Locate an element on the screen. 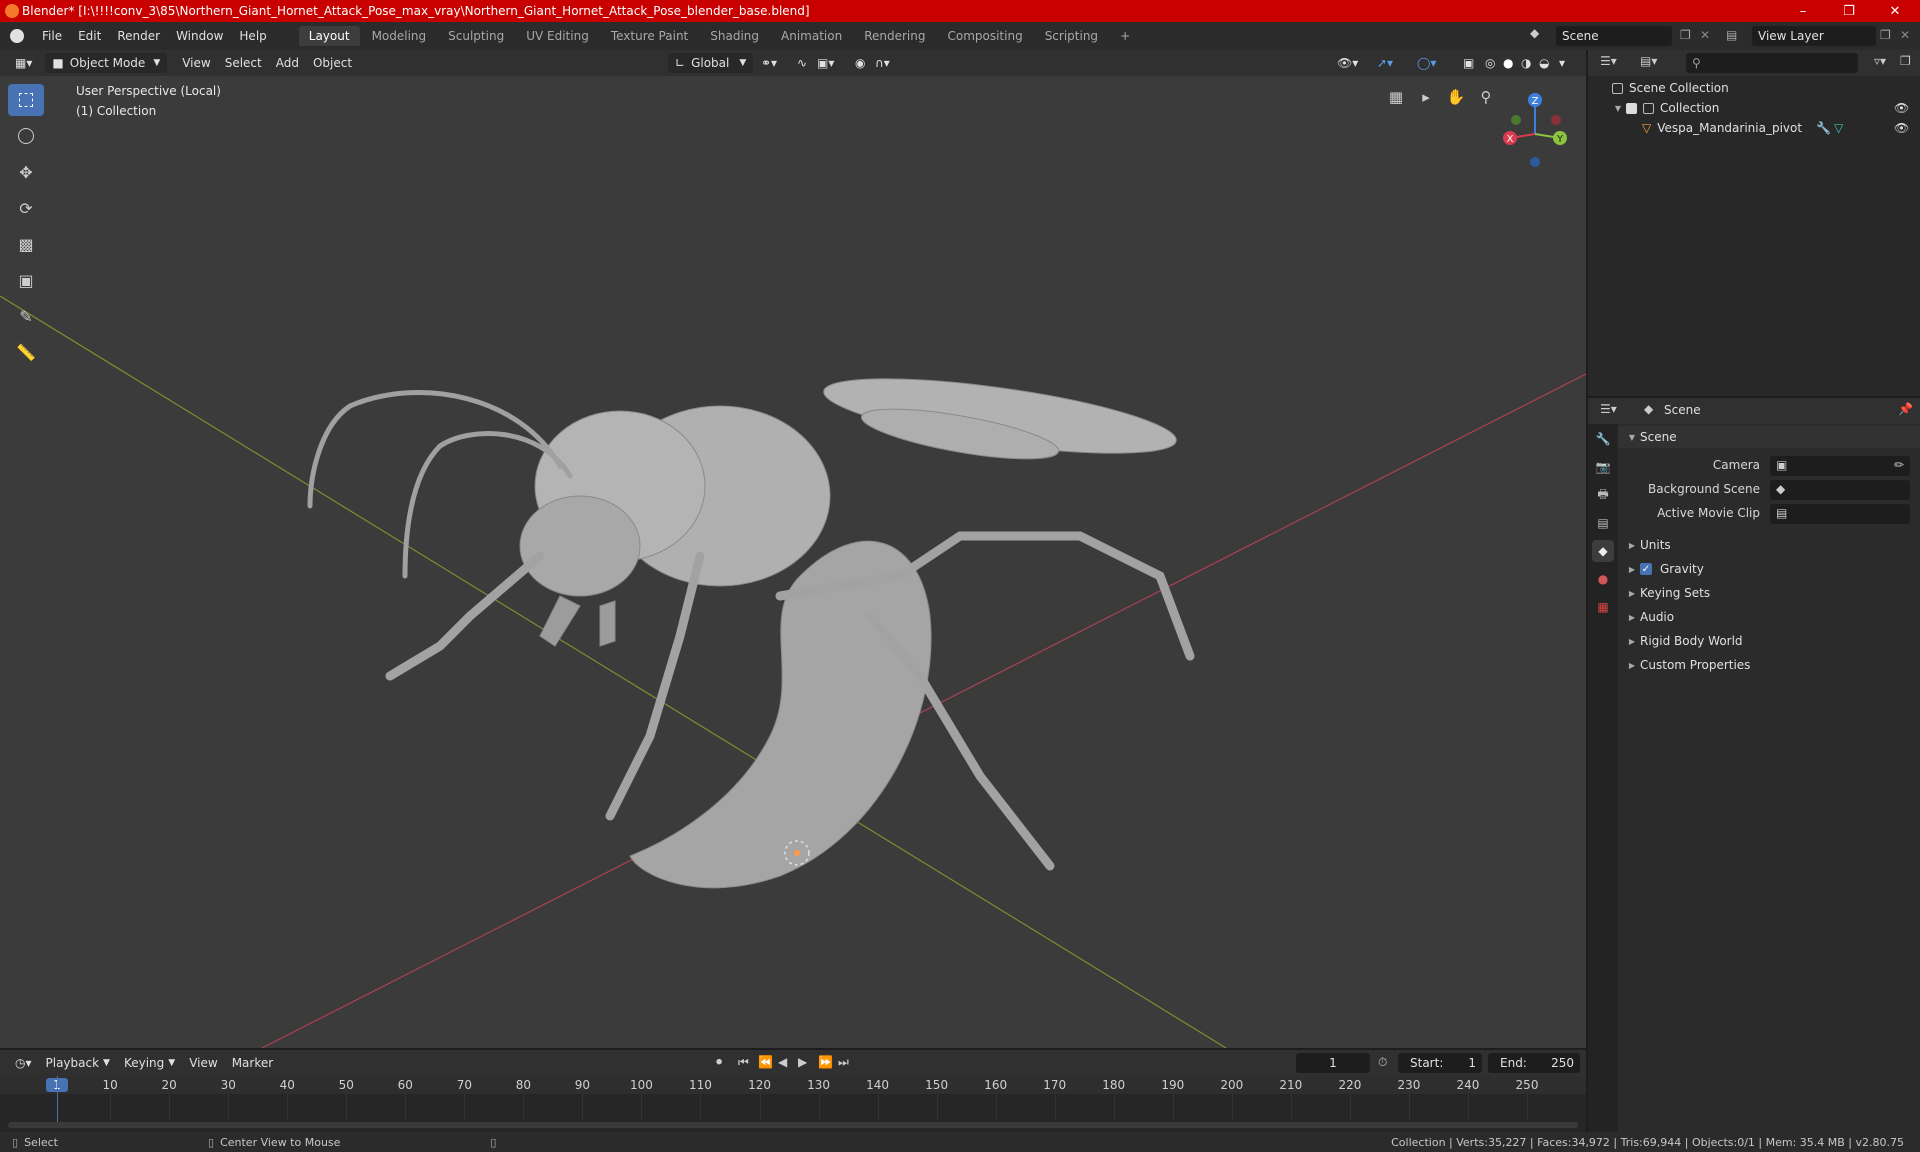 This screenshot has height=1152, width=1920. menu-view: View is located at coordinates (196, 63).